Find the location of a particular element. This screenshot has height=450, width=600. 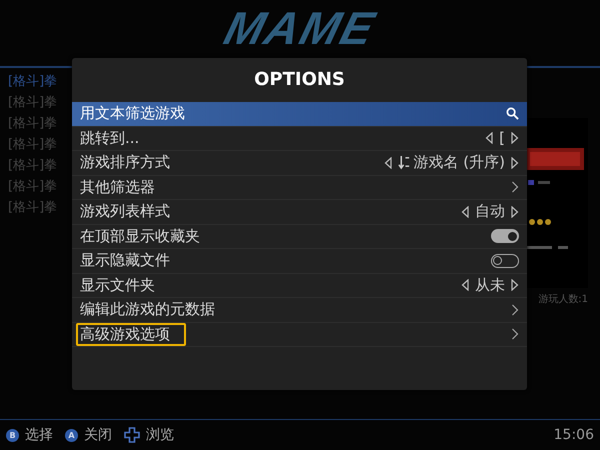

option-value: 游戏名 (升序) is located at coordinates (459, 162).